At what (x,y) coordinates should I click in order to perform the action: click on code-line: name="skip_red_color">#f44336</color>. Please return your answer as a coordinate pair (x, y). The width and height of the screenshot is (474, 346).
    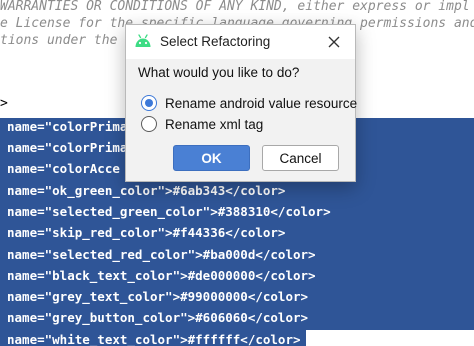
    Looking at the image, I should click on (146, 232).